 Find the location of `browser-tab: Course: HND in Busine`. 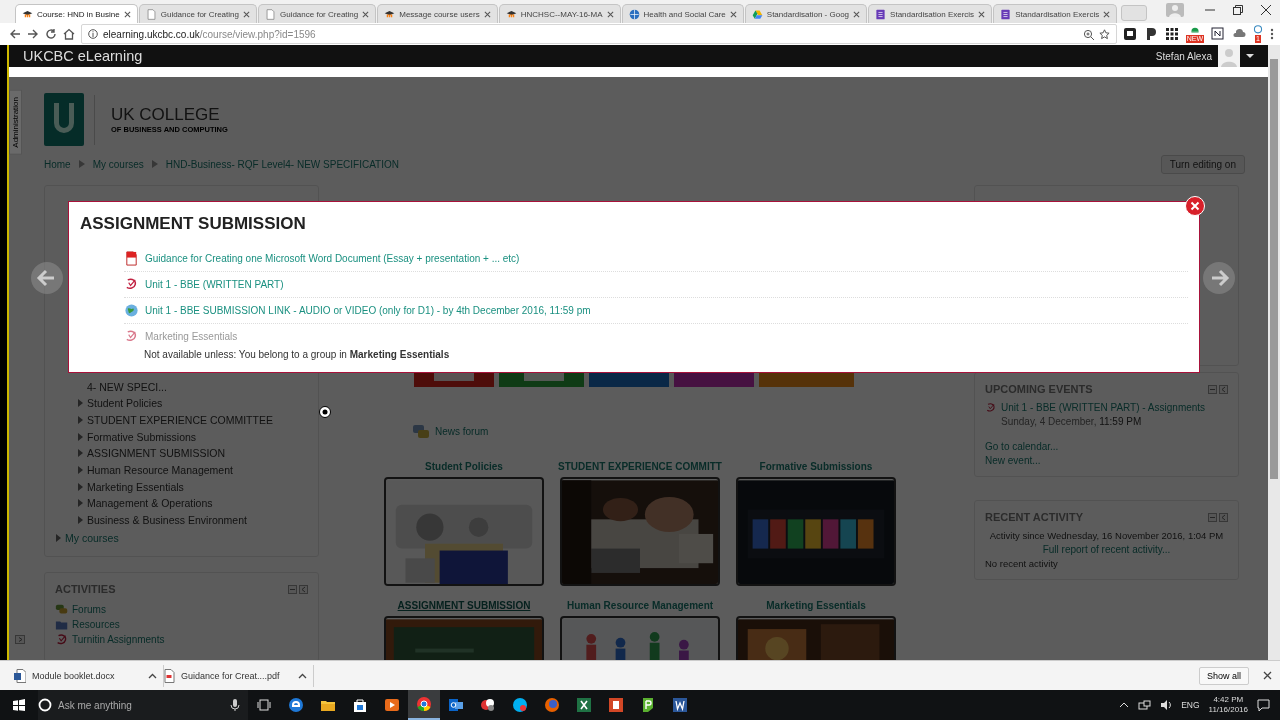

browser-tab: Course: HND in Busine is located at coordinates (76, 13).